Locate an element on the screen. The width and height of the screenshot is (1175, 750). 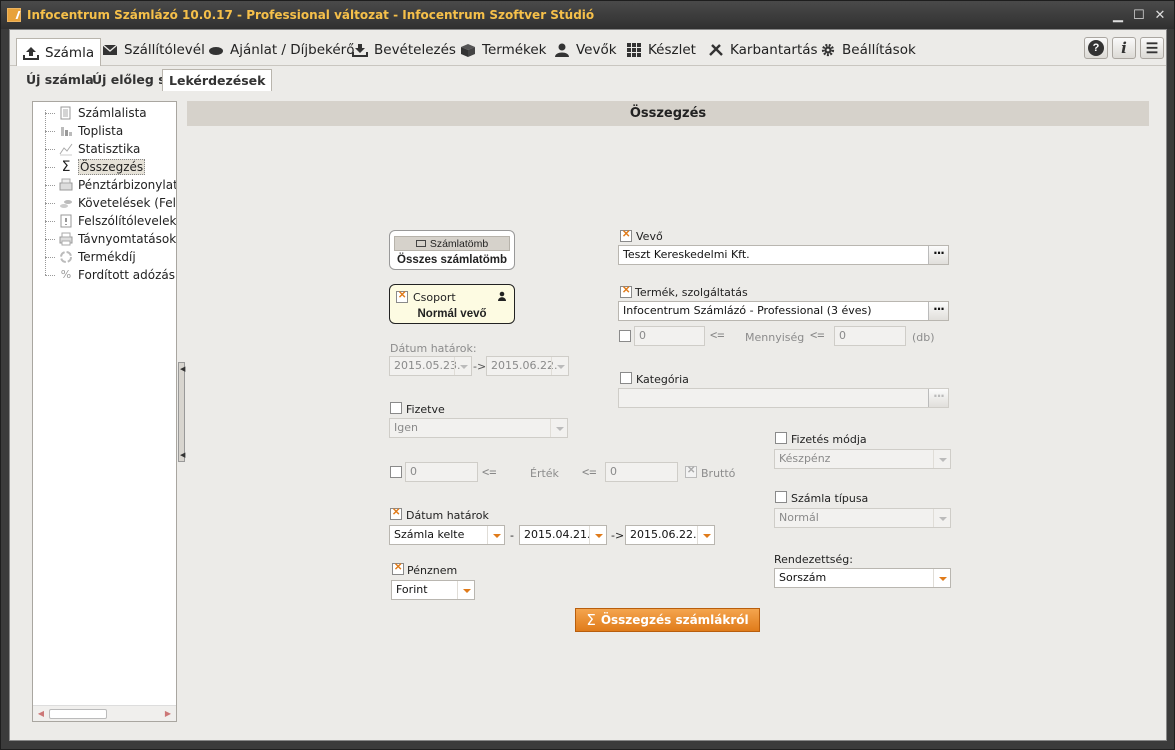
termek-checkbox is located at coordinates (626, 291).